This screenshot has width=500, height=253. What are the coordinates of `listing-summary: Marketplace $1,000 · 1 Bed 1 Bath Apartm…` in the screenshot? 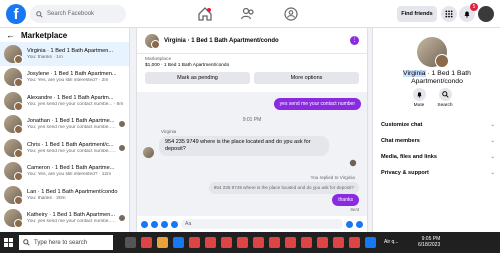 It's located at (252, 61).